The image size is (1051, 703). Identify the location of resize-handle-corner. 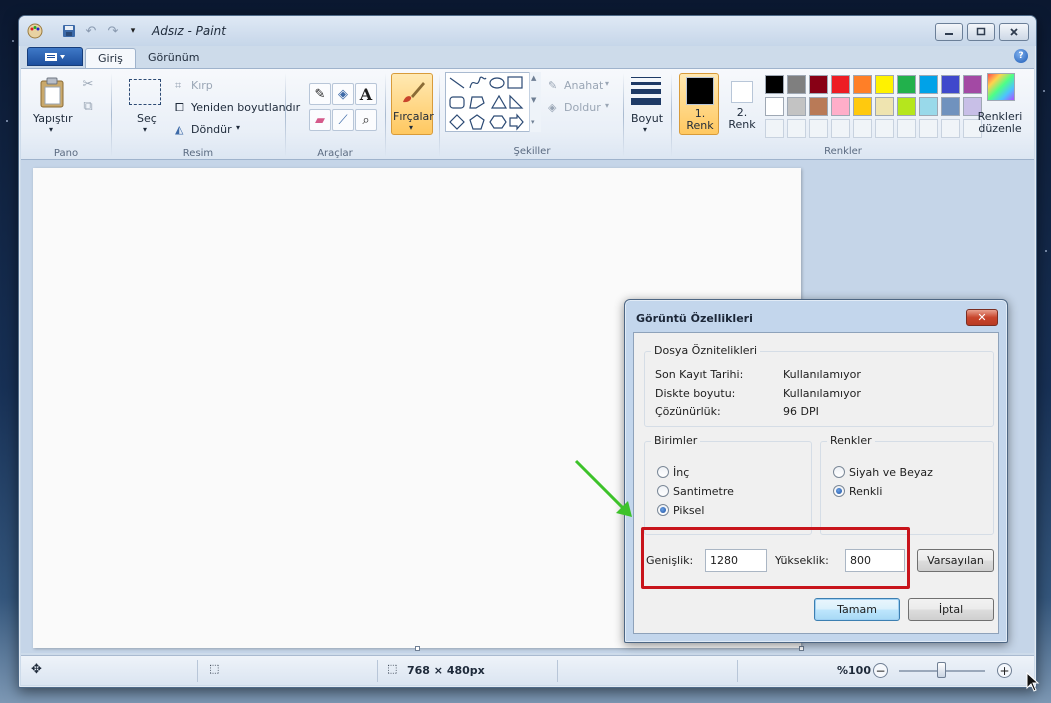
(801, 648).